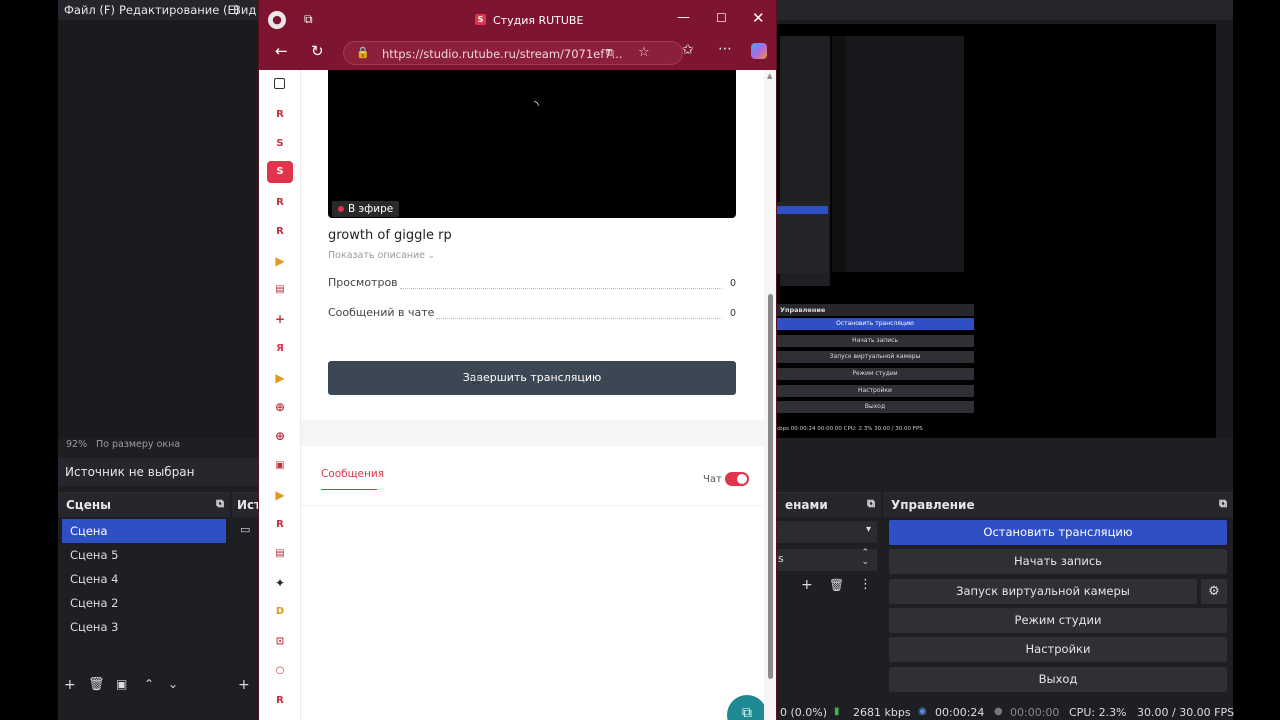 The image size is (1280, 720). I want to click on scenes-title: Сцены, so click(88, 505).